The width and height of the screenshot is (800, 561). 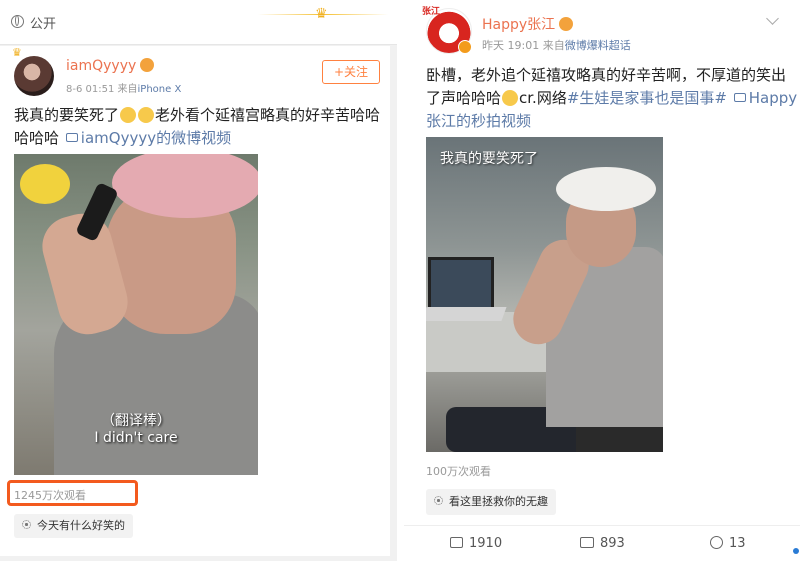 I want to click on verified-badge-icon, so click(x=465, y=47).